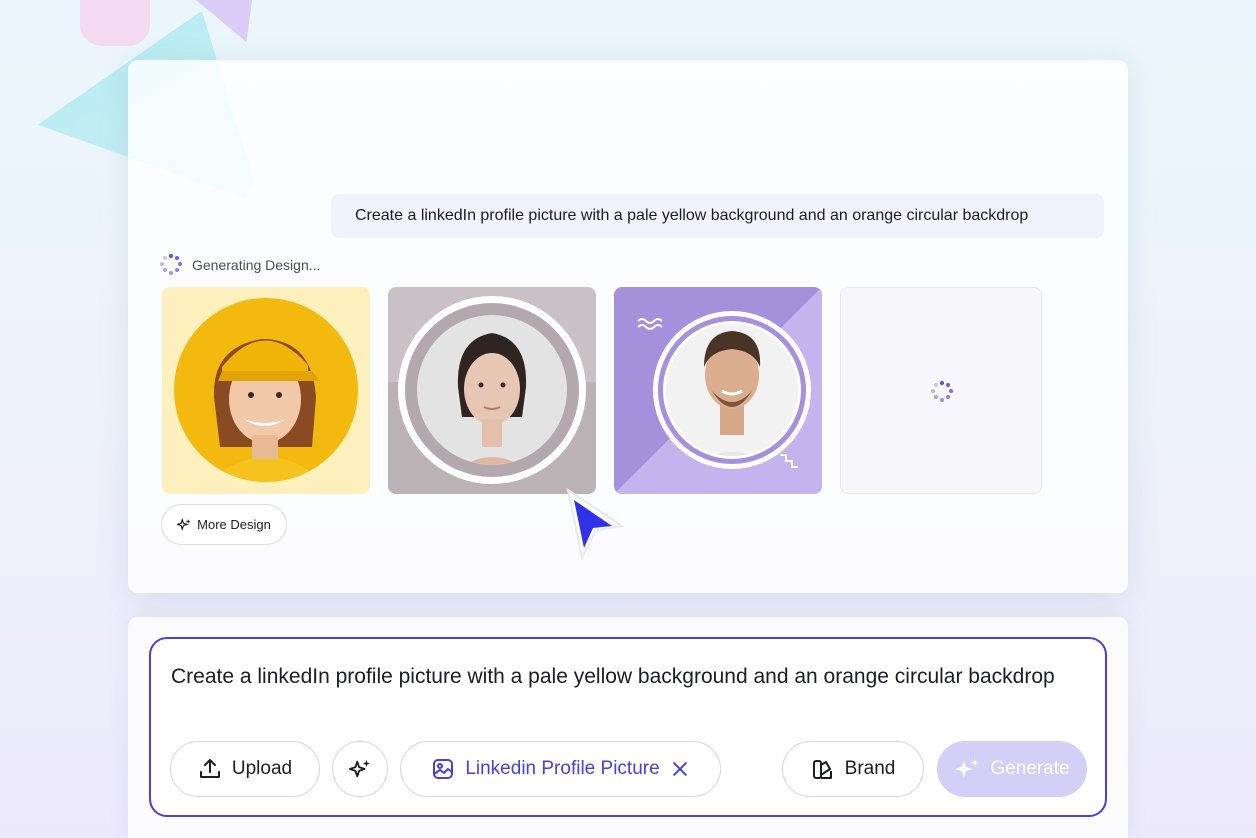  What do you see at coordinates (234, 524) in the screenshot?
I see `more-design-label: More Design` at bounding box center [234, 524].